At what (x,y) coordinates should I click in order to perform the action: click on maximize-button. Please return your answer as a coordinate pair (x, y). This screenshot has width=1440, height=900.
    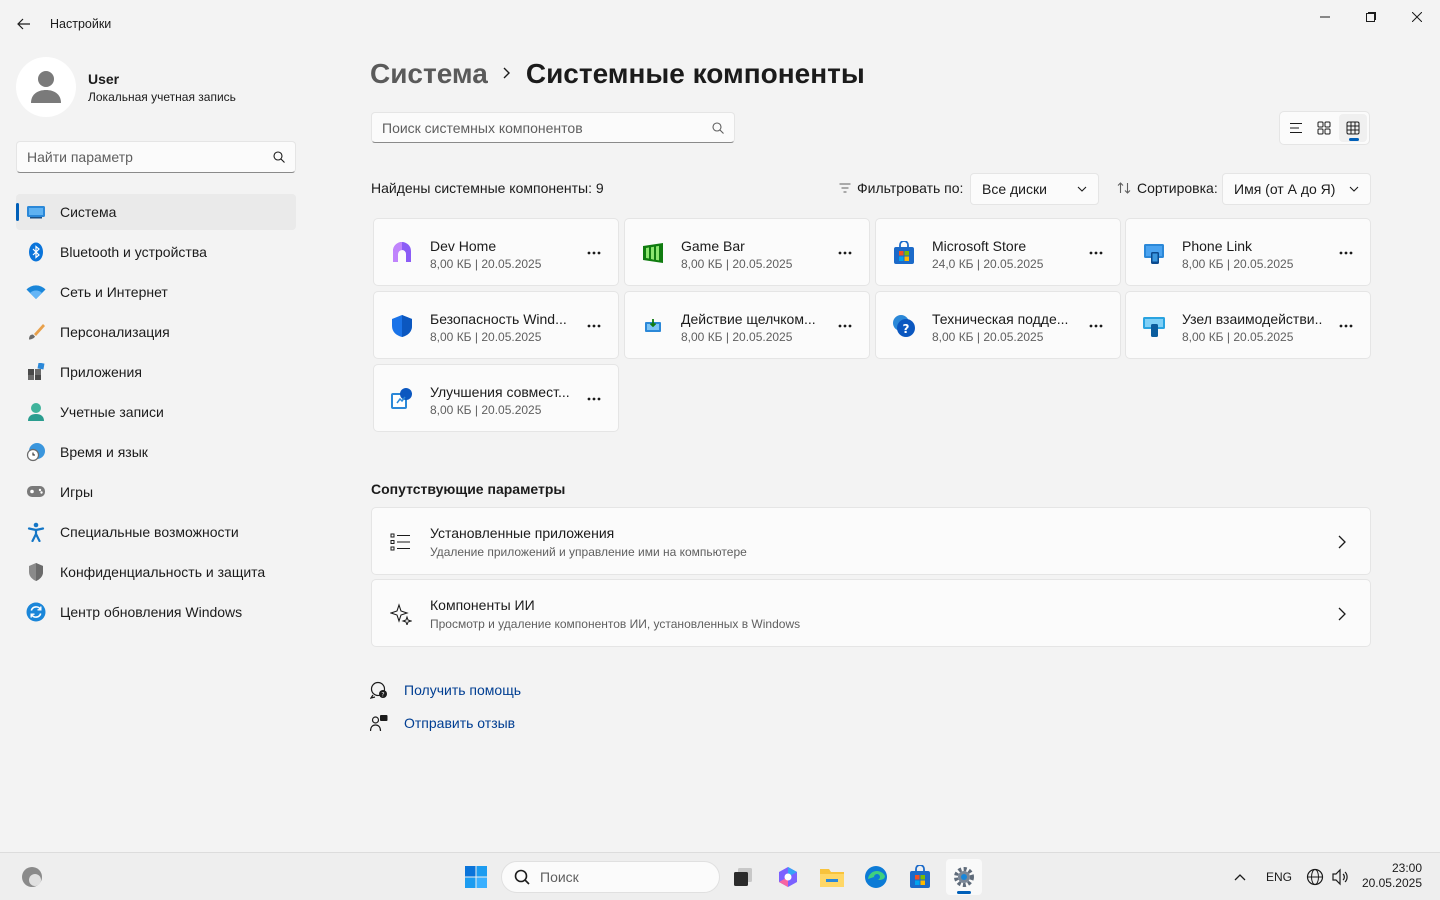
    Looking at the image, I should click on (1371, 17).